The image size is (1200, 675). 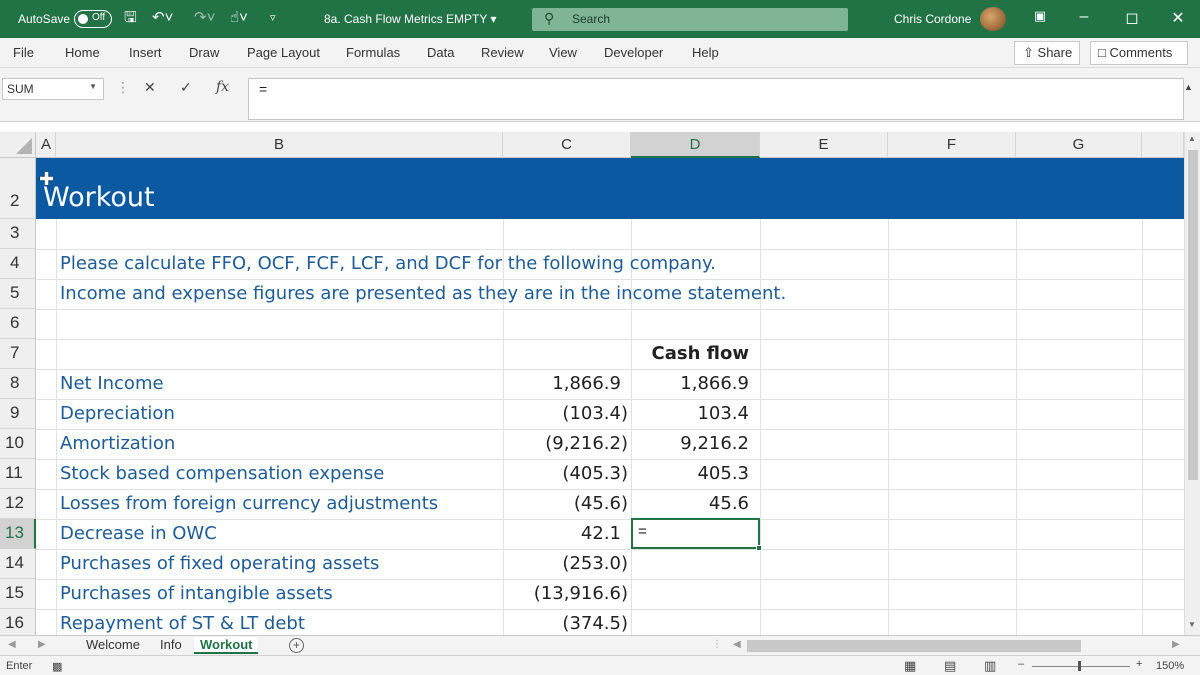 What do you see at coordinates (824, 145) in the screenshot?
I see `column-header-e: E` at bounding box center [824, 145].